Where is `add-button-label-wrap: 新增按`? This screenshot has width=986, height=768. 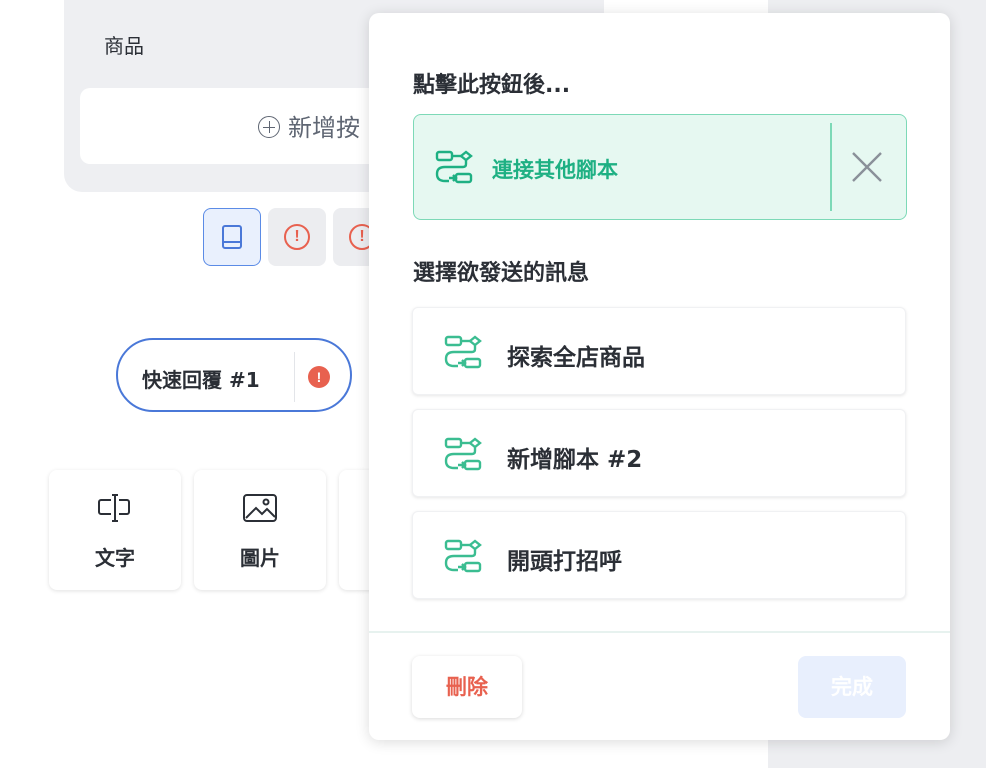
add-button-label-wrap: 新增按 is located at coordinates (309, 125).